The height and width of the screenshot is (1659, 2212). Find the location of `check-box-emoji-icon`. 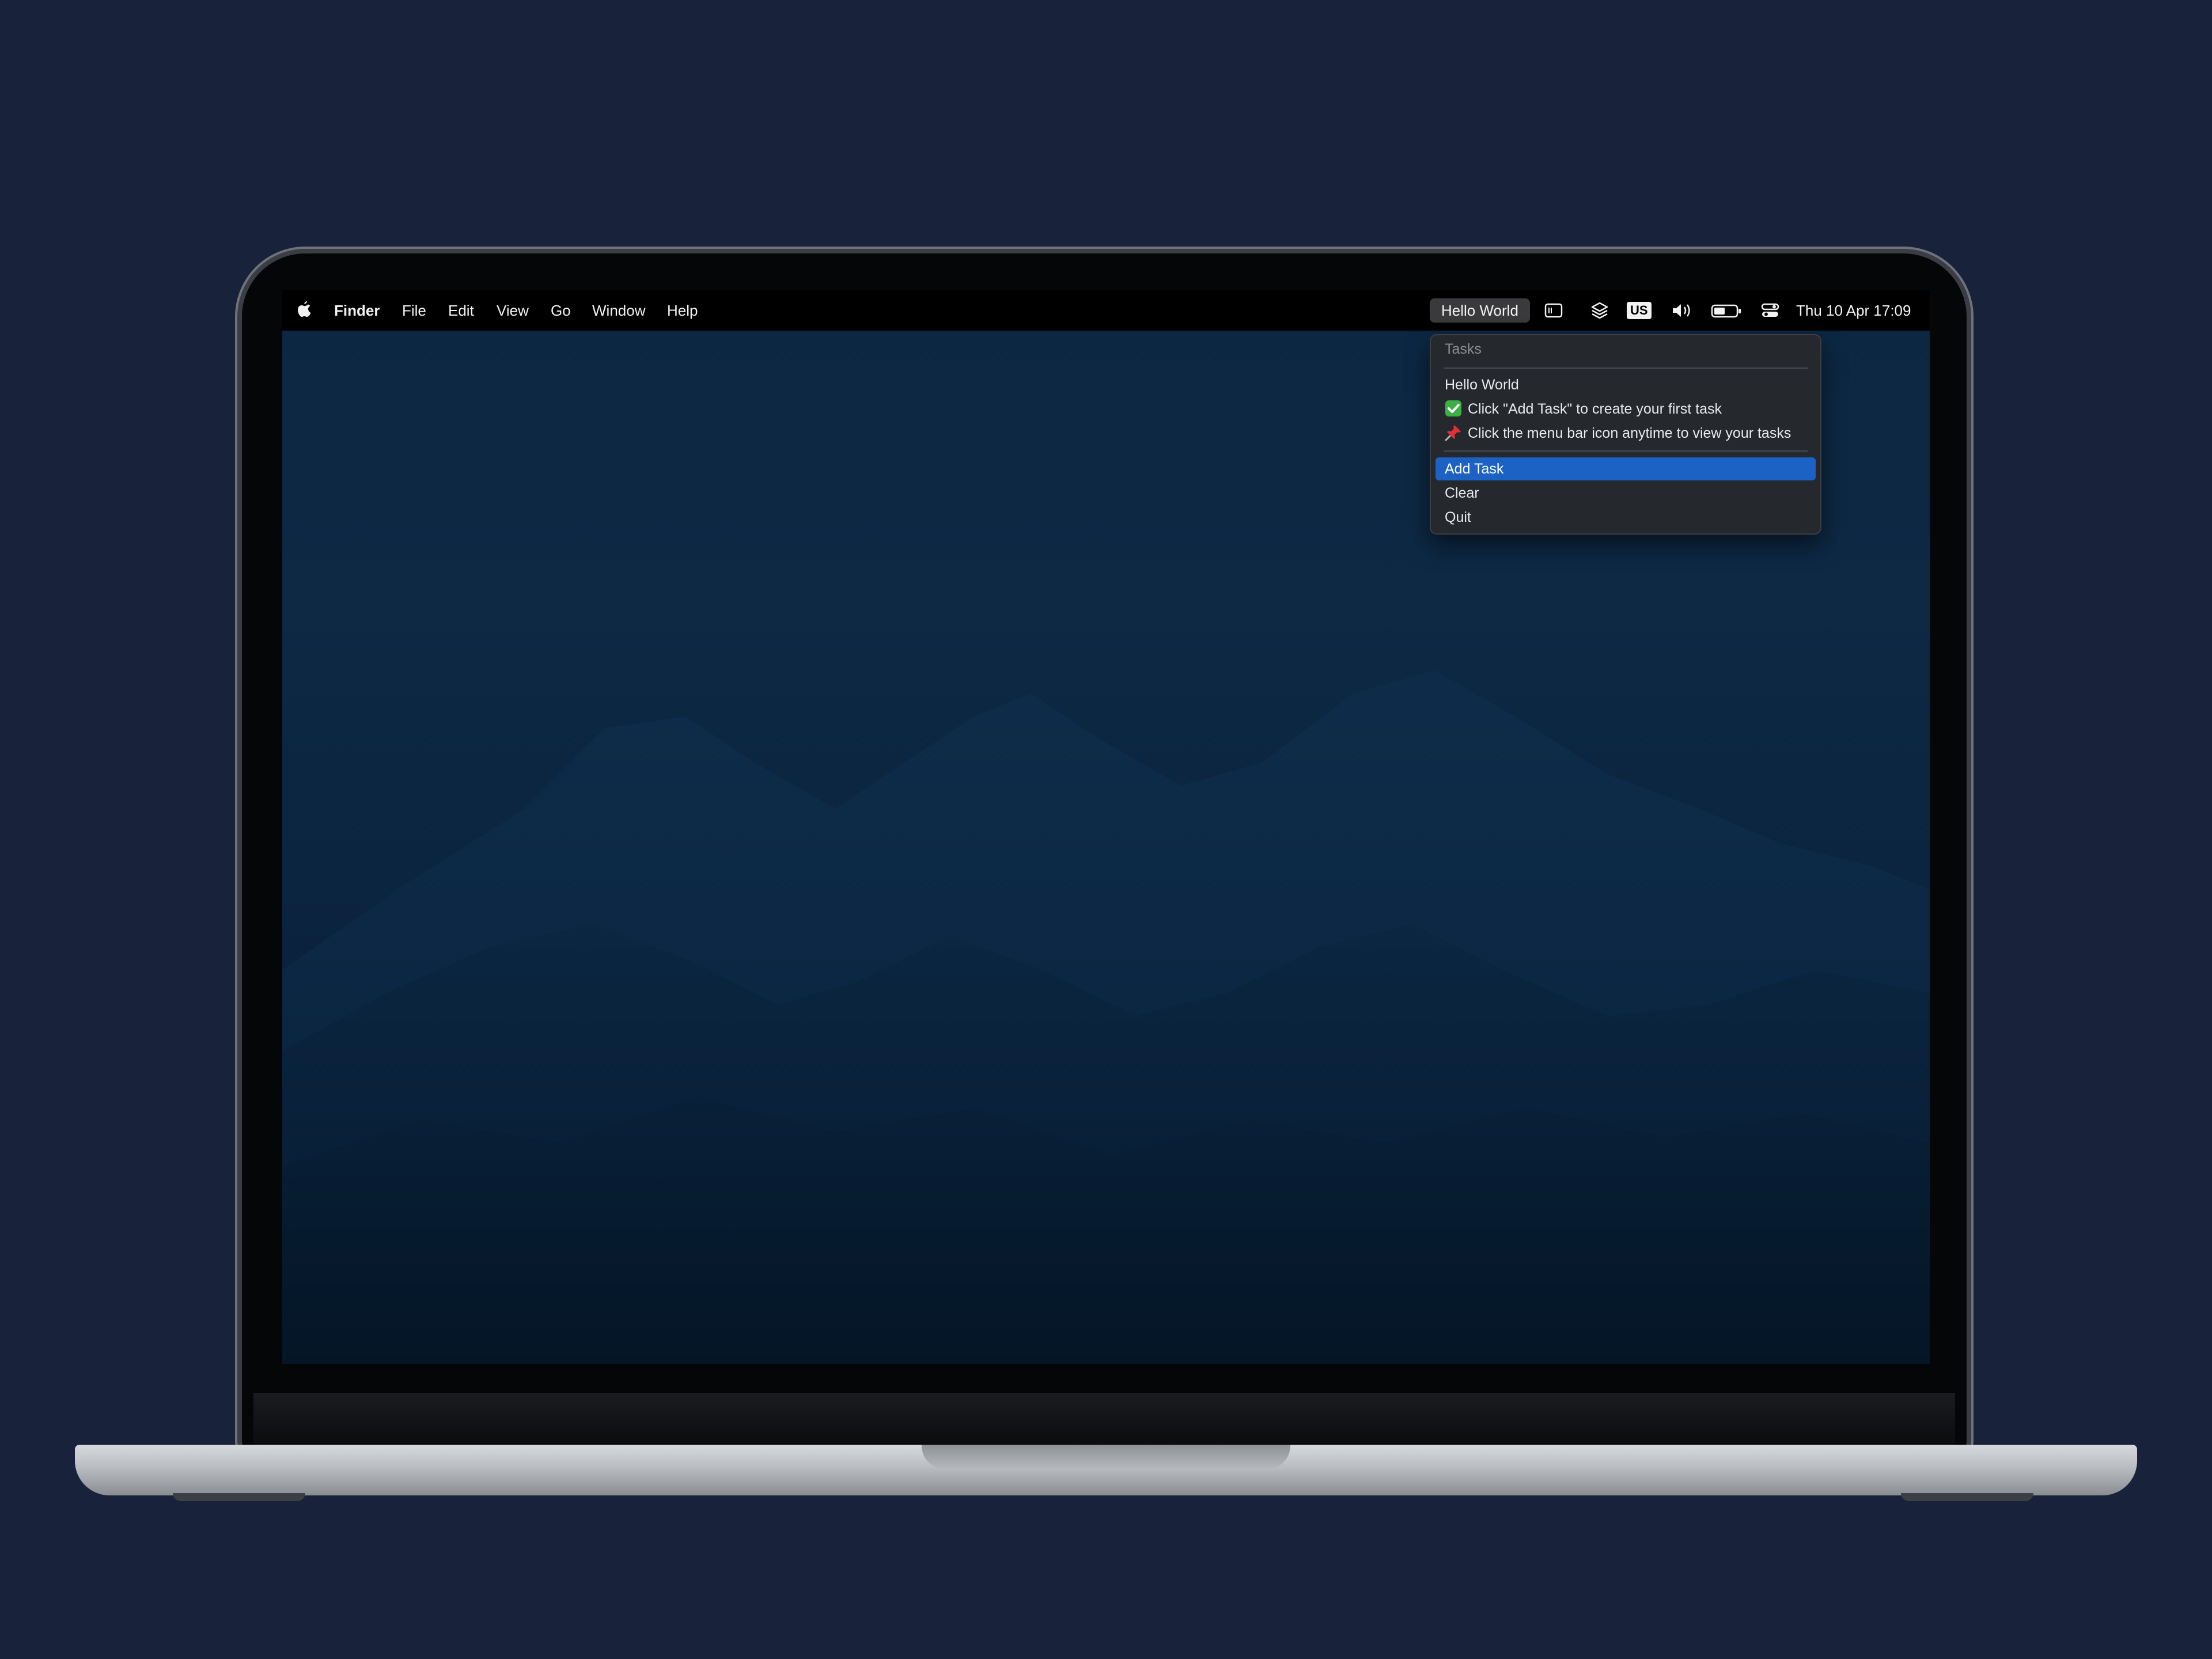

check-box-emoji-icon is located at coordinates (1453, 408).